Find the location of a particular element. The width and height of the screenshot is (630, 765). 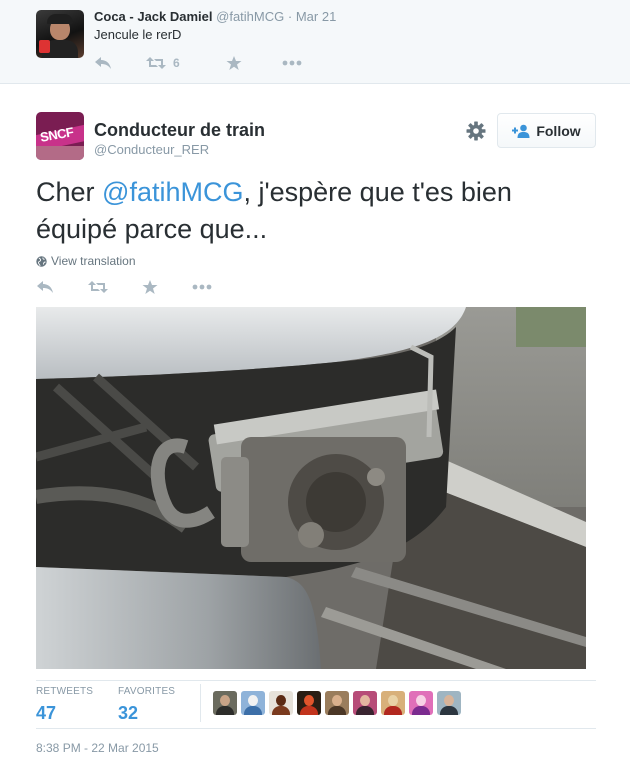

context-actions: 6 is located at coordinates (198, 63).